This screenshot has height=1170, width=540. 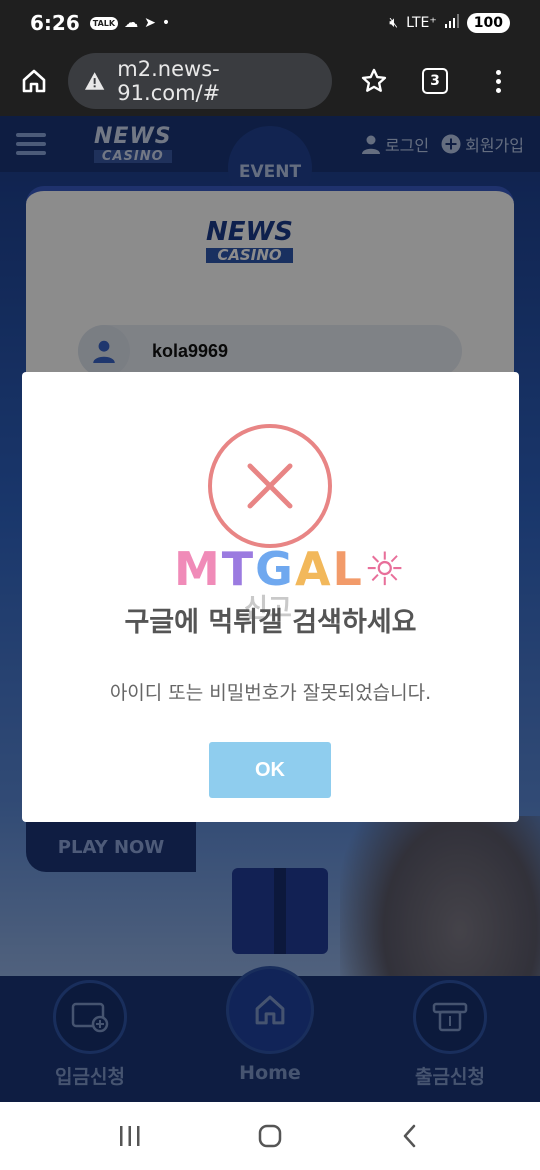 I want to click on back-chevron-icon, so click(x=409, y=1136).